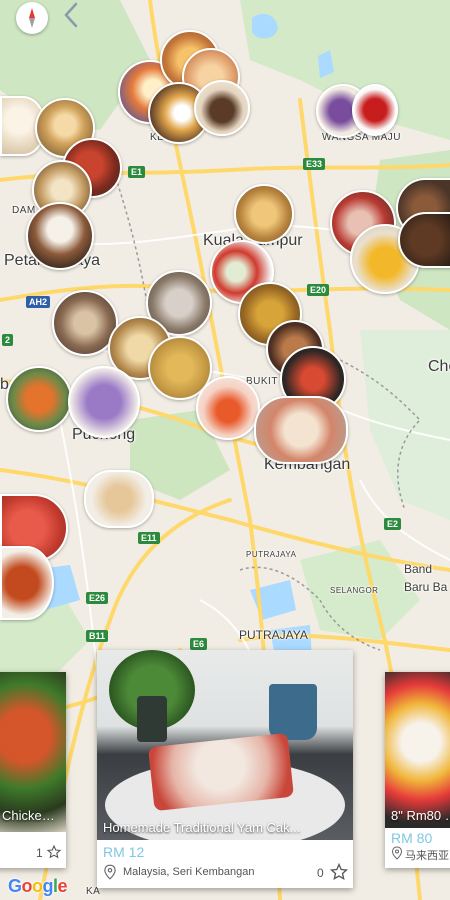 The width and height of the screenshot is (450, 900). Describe the element at coordinates (39, 853) in the screenshot. I see `like-count: 1` at that location.